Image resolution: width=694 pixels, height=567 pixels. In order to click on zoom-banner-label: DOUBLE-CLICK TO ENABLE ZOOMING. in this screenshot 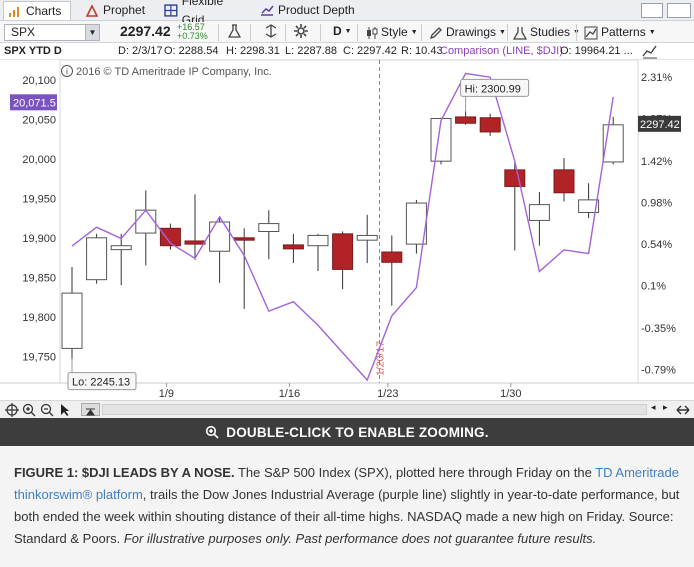, I will do `click(357, 432)`.